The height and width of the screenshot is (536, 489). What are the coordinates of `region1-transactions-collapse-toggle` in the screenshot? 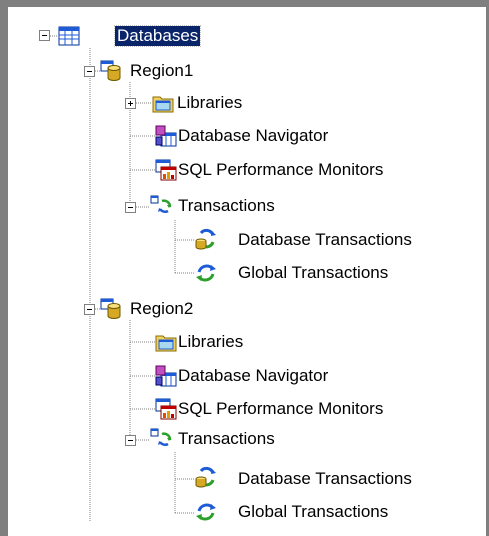 It's located at (130, 207).